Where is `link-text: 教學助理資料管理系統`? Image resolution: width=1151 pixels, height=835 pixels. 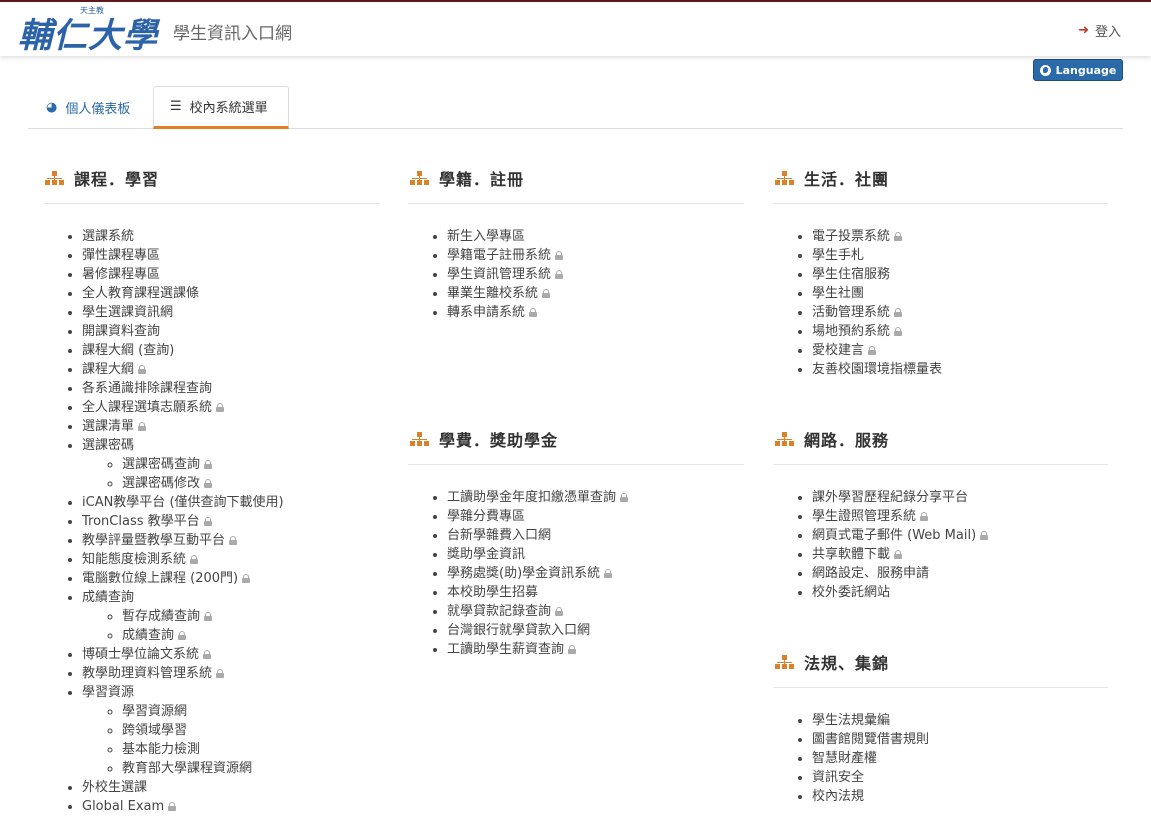
link-text: 教學助理資料管理系統 is located at coordinates (147, 673).